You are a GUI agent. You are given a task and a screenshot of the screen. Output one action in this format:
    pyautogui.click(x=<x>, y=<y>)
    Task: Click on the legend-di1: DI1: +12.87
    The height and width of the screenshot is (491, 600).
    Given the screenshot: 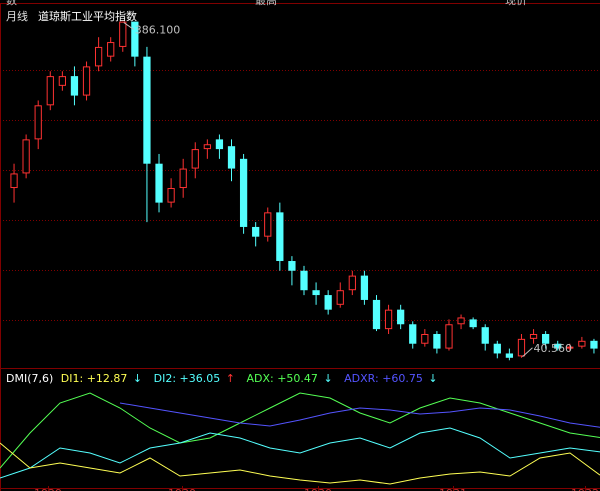 What is the action you would take?
    pyautogui.click(x=94, y=378)
    